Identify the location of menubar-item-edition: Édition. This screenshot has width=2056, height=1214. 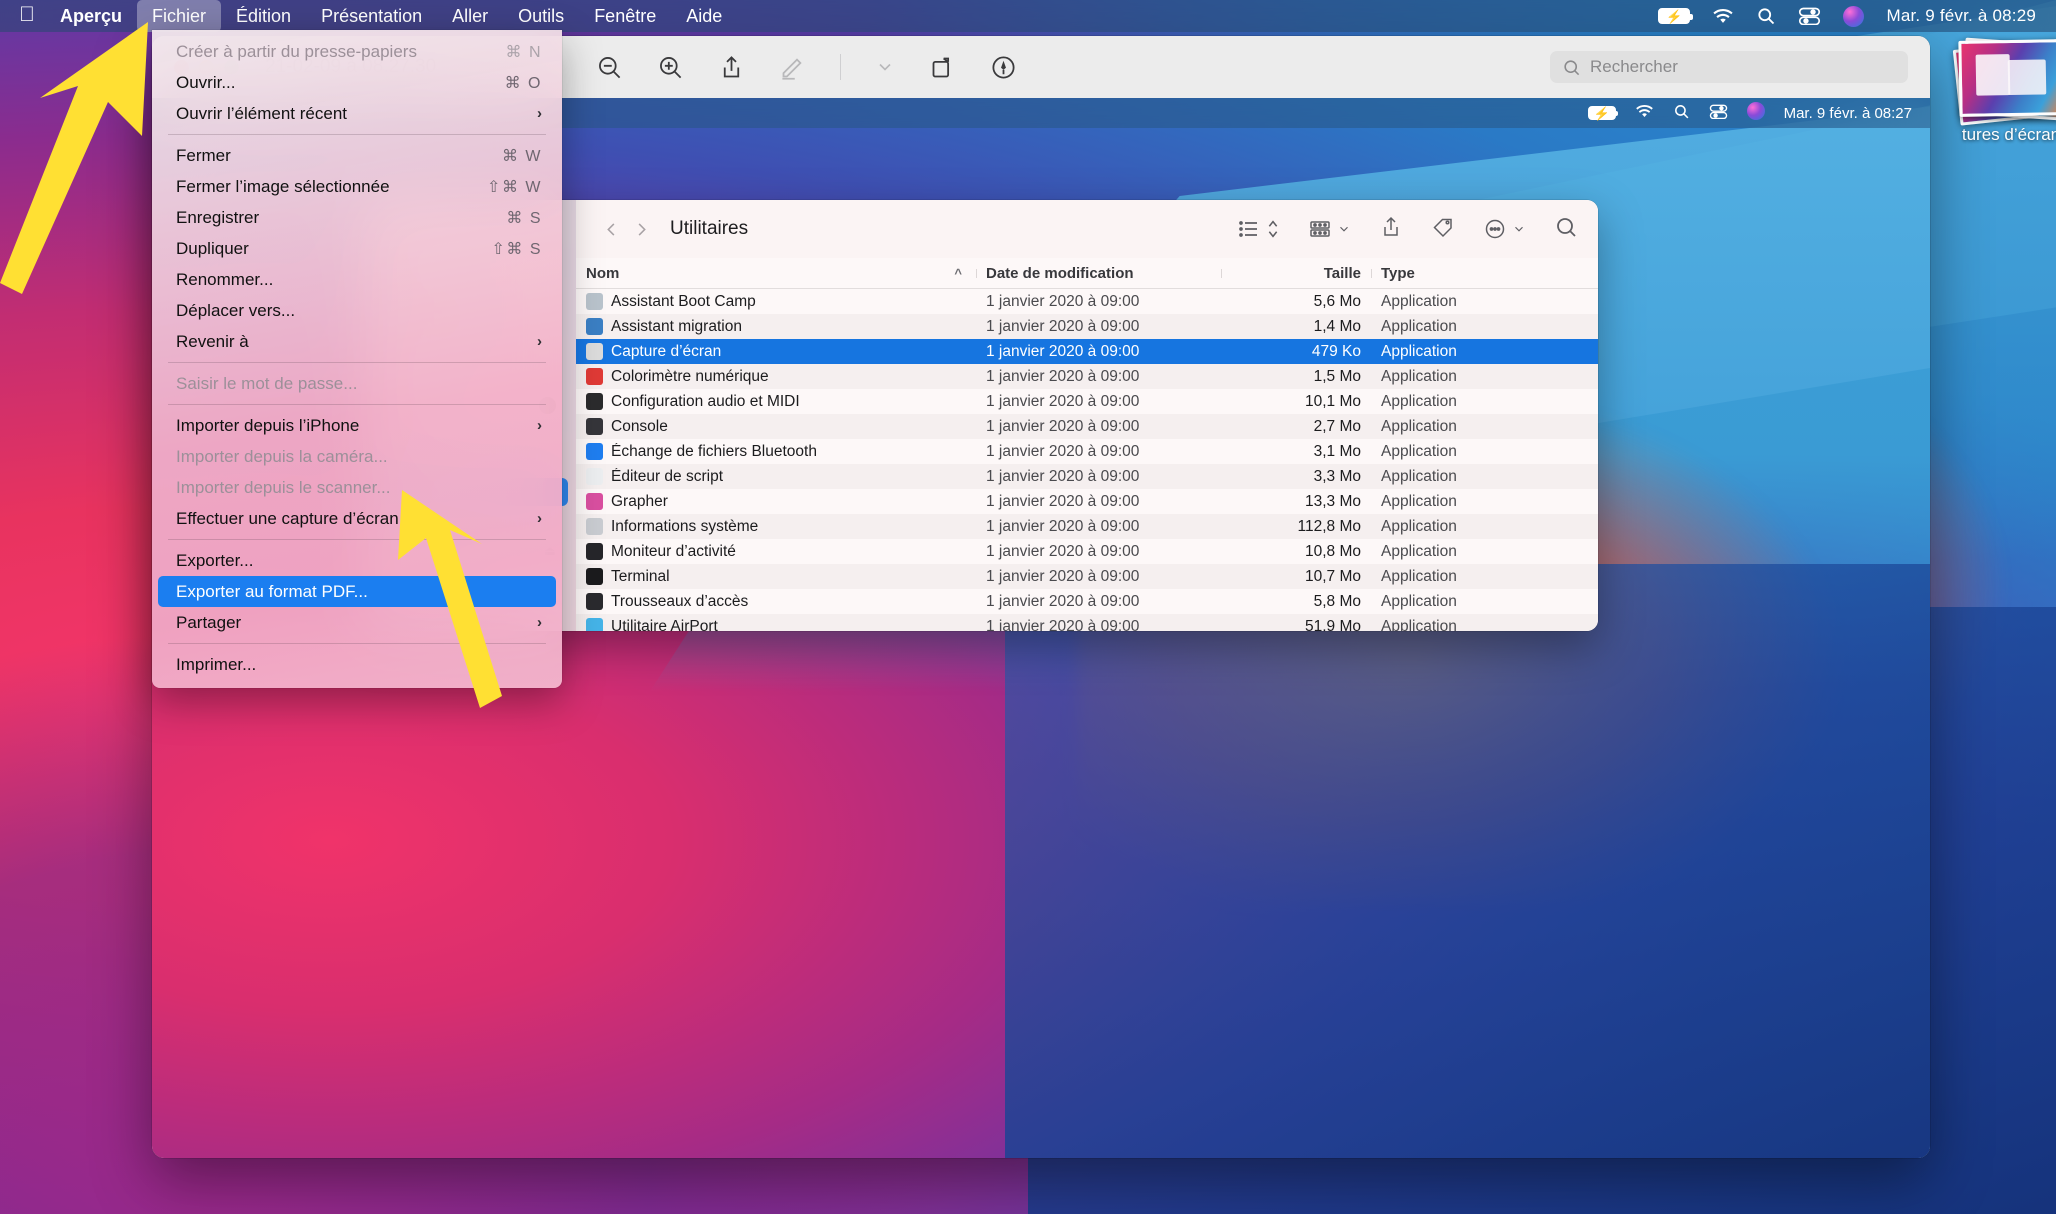
(263, 16).